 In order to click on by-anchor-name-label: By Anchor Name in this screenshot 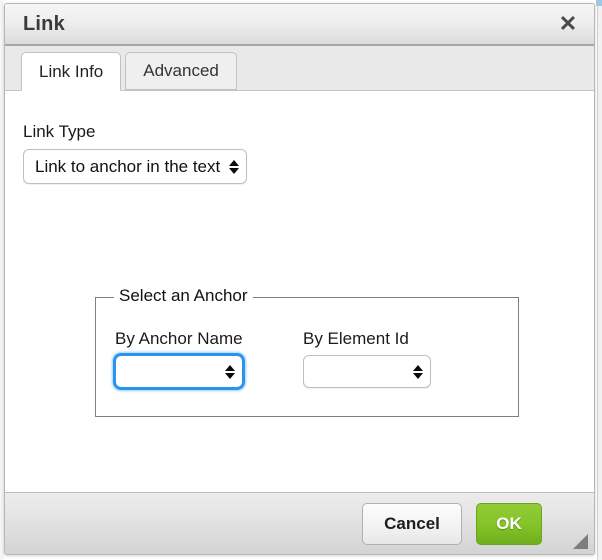, I will do `click(179, 338)`.